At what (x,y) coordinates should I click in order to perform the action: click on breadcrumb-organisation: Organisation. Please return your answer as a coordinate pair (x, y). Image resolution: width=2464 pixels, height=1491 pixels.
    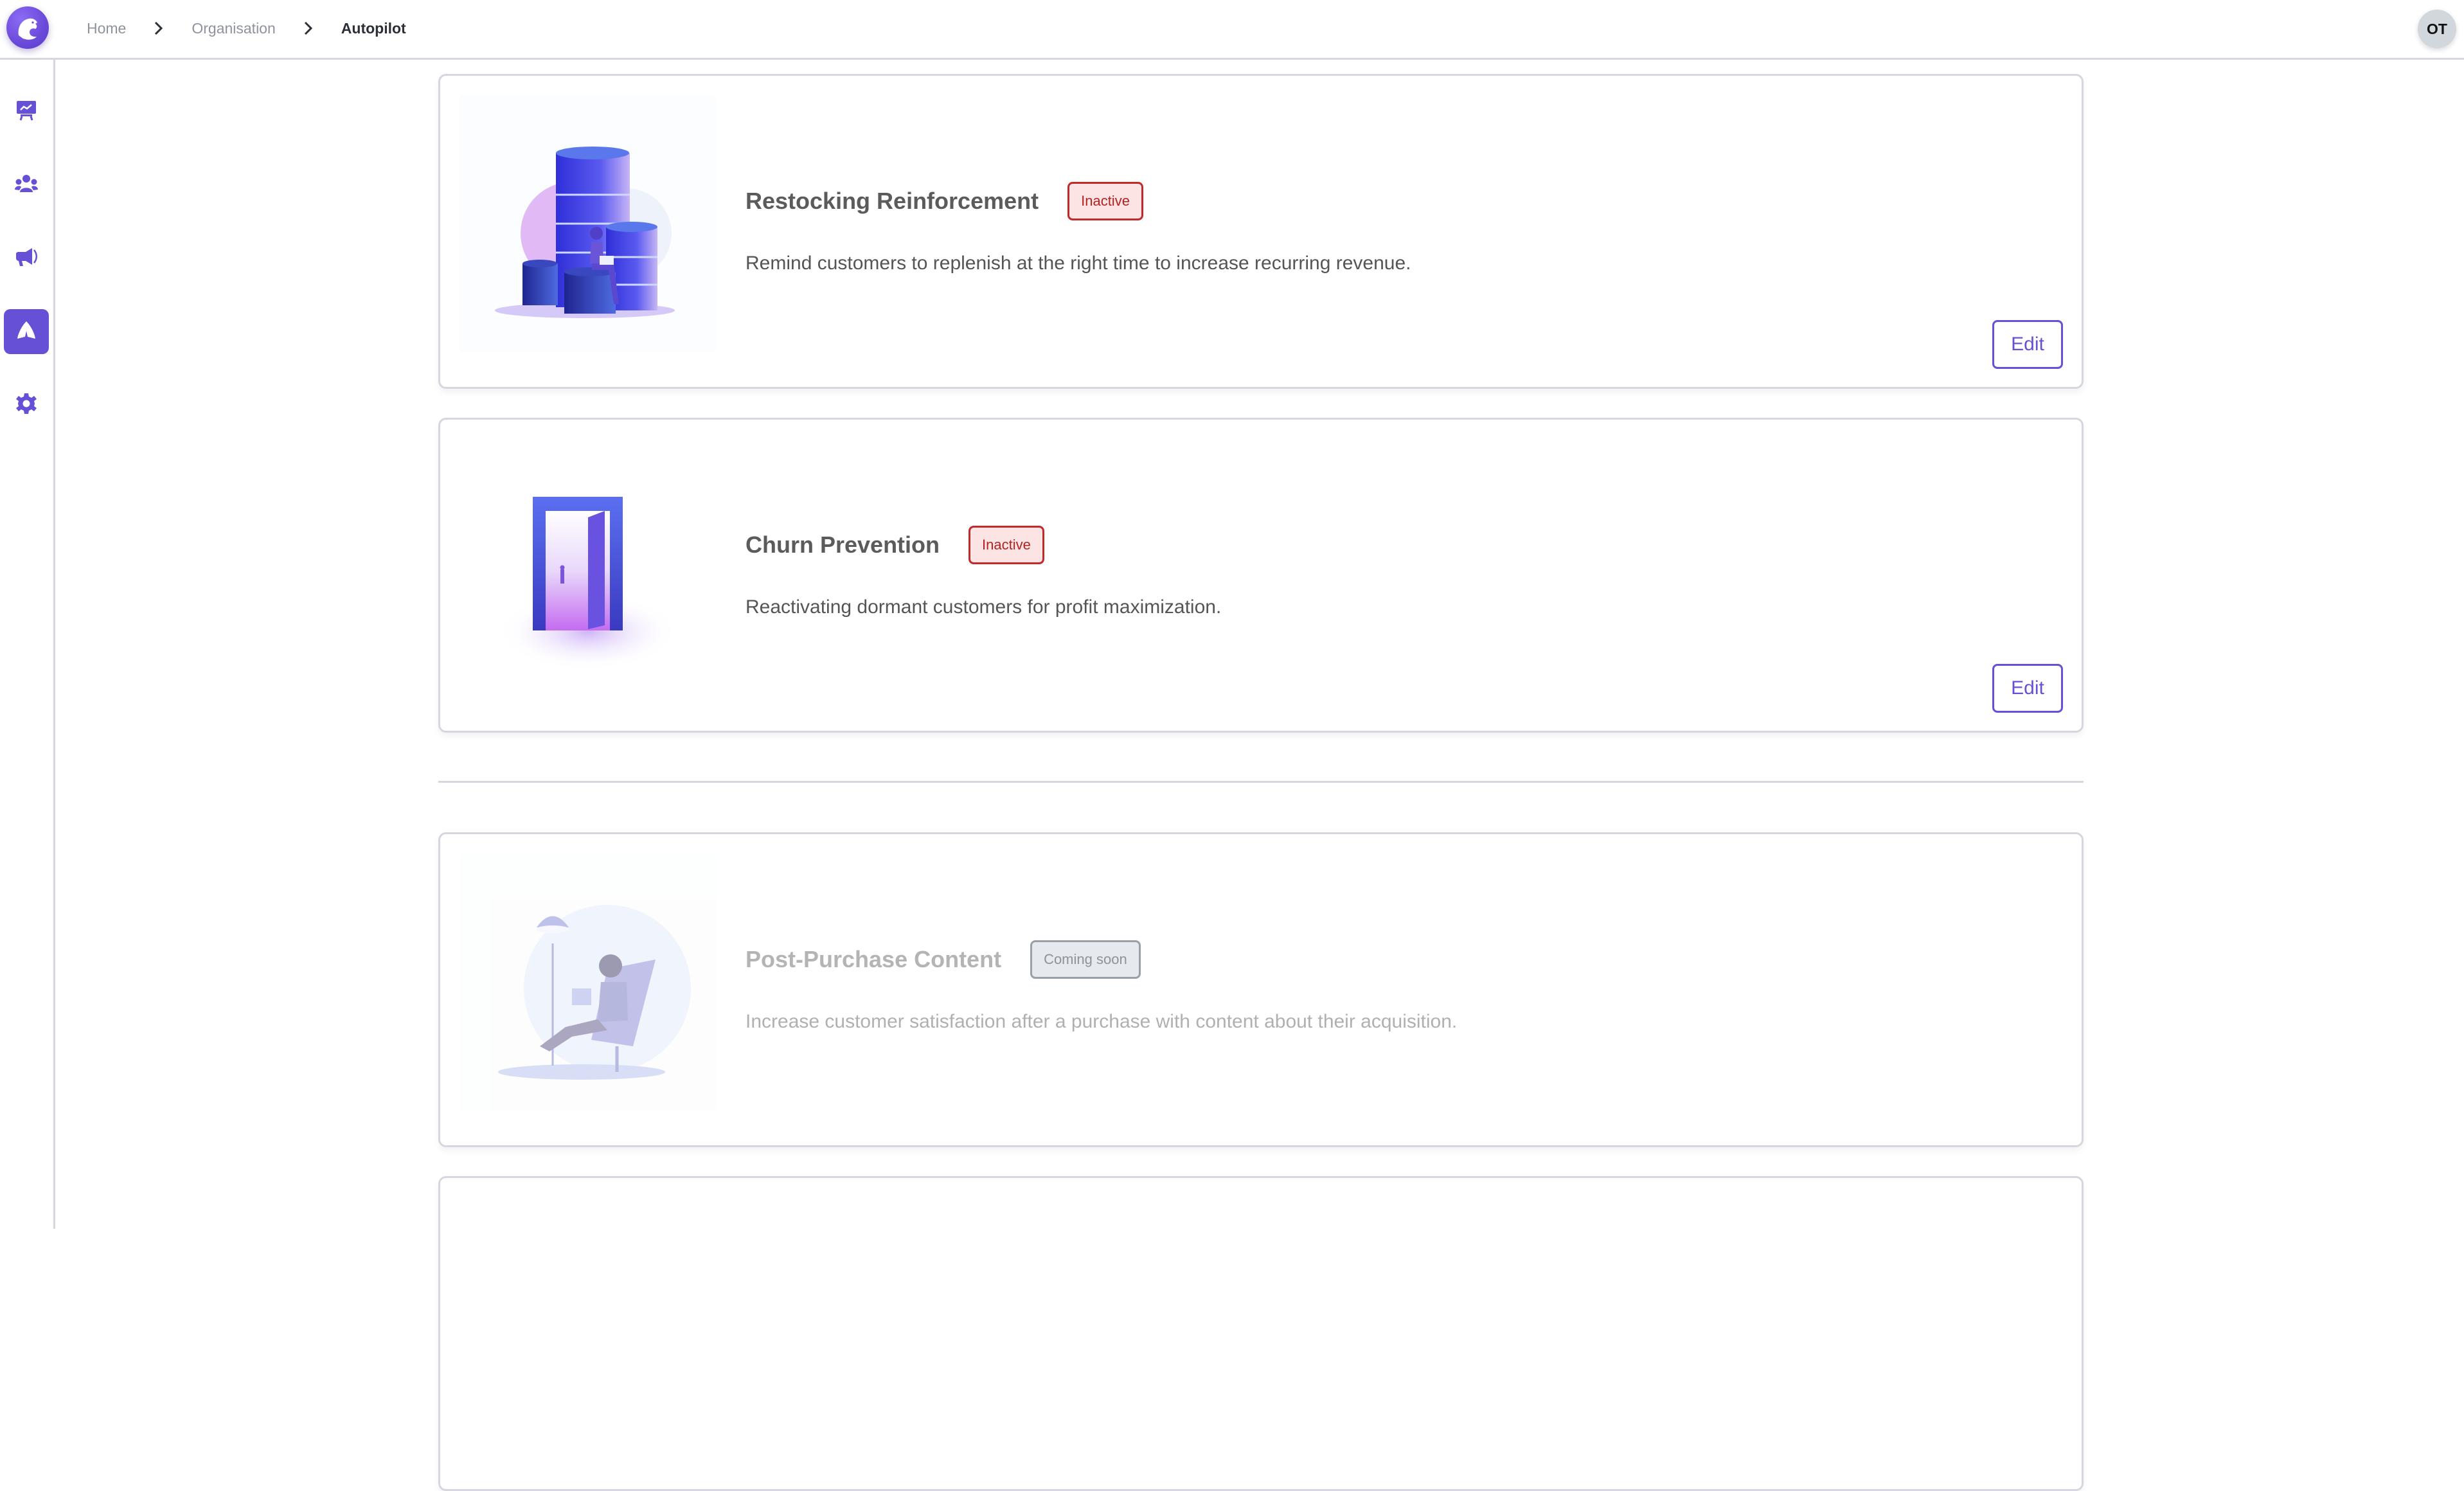
    Looking at the image, I should click on (233, 28).